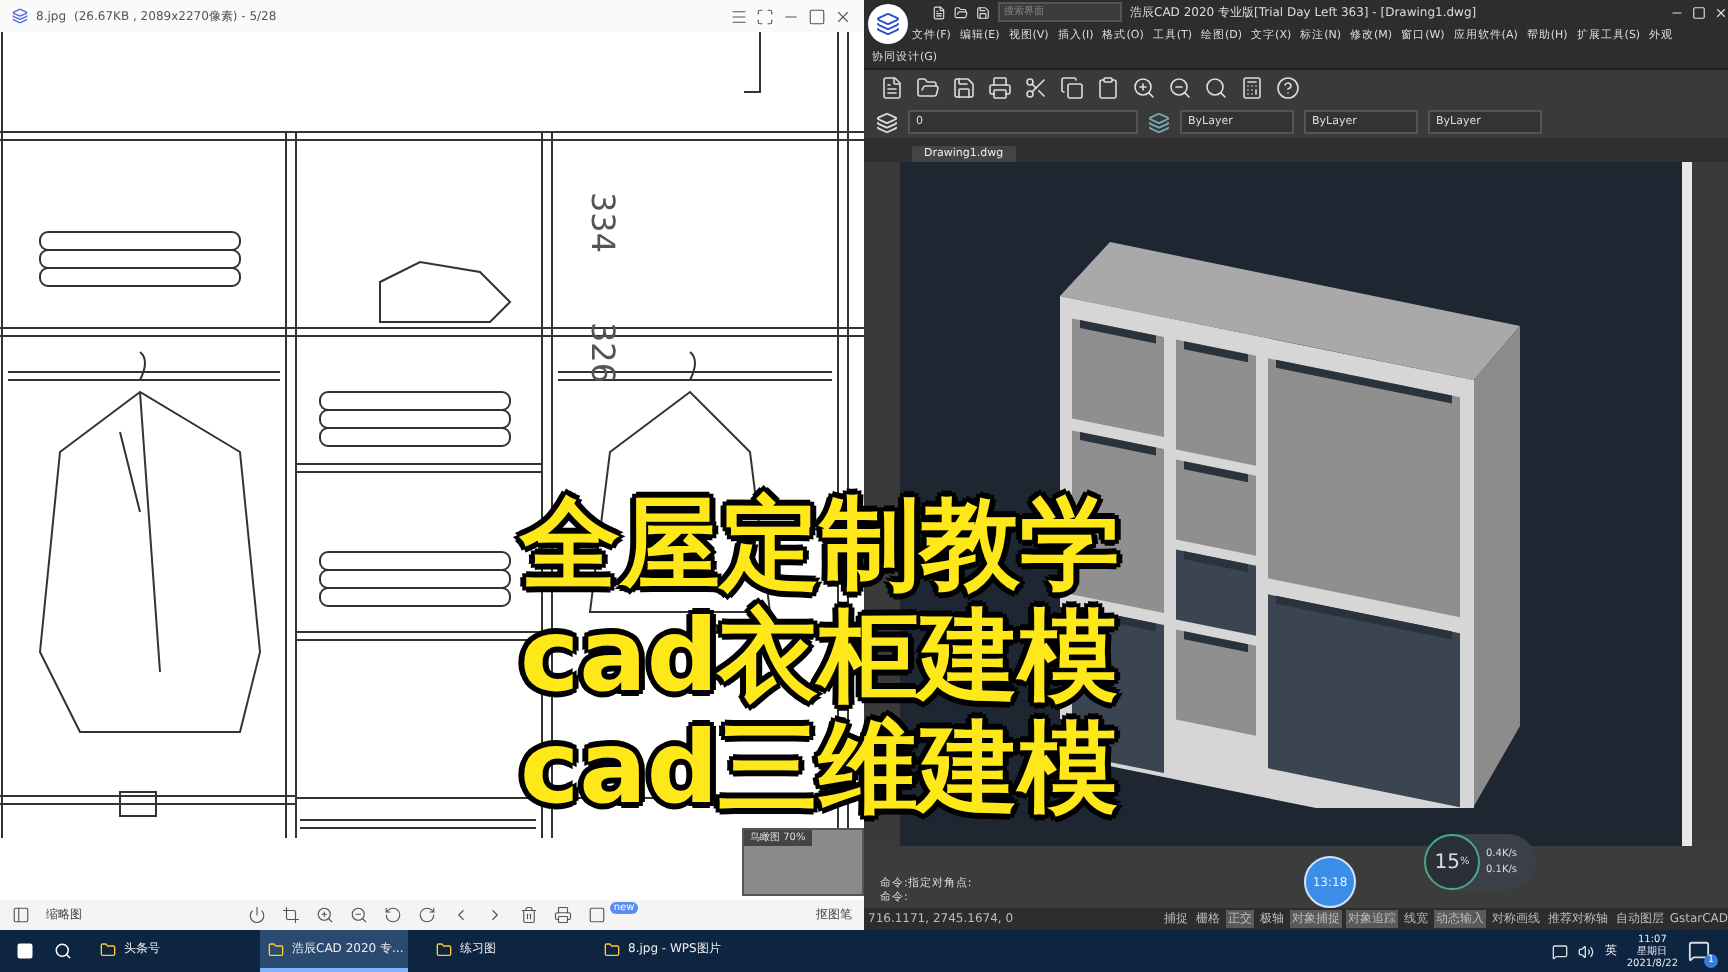 This screenshot has width=1728, height=972. What do you see at coordinates (603, 223) in the screenshot?
I see `dimension-label: 334` at bounding box center [603, 223].